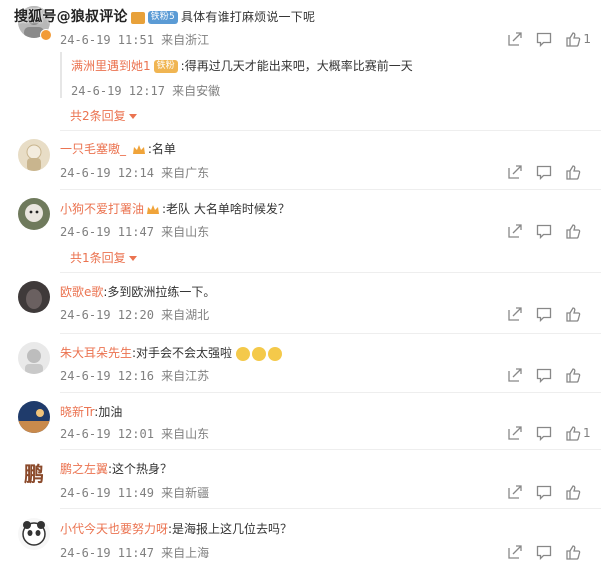  What do you see at coordinates (98, 116) in the screenshot?
I see `more-replies-label: 共2条回复` at bounding box center [98, 116].